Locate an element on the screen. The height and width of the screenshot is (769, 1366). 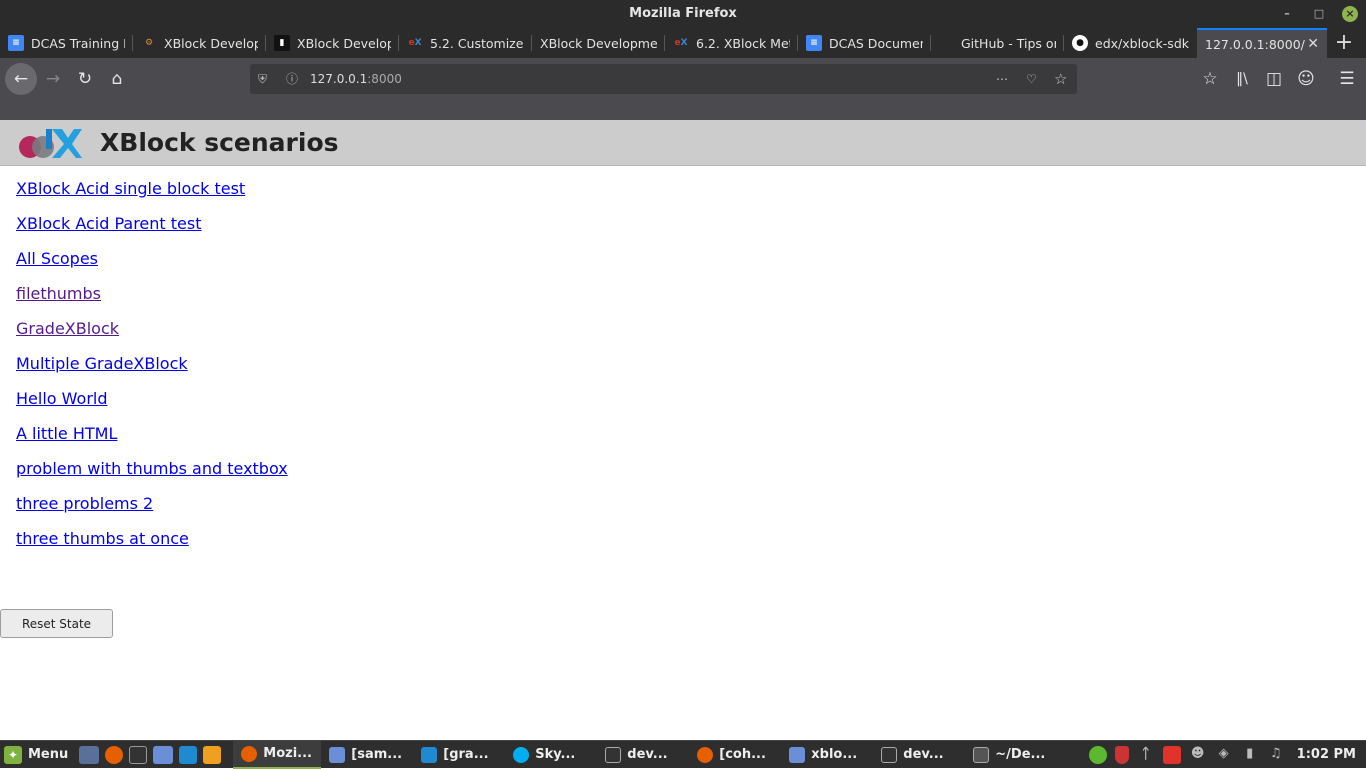
anydesk-icon is located at coordinates (1171, 754).